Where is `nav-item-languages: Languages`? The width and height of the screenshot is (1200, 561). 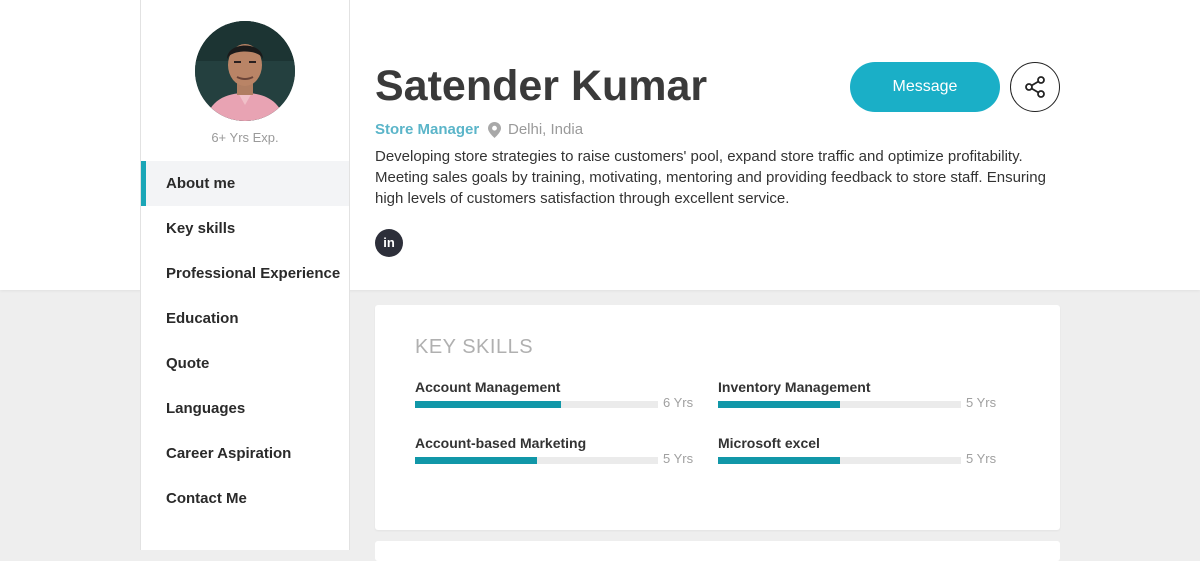 nav-item-languages: Languages is located at coordinates (245, 408).